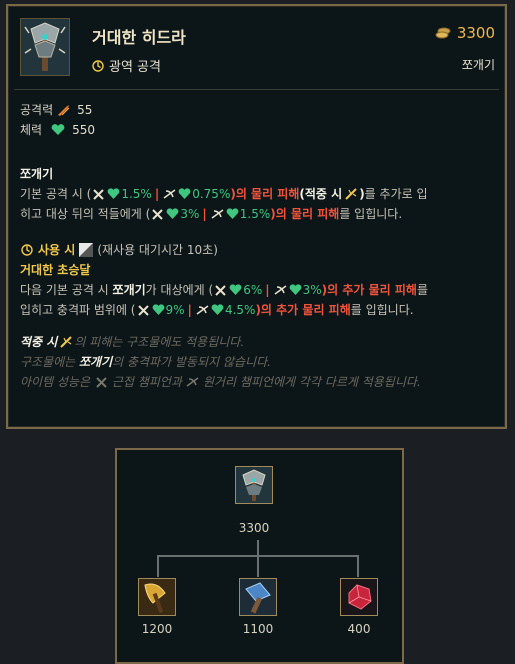 The image size is (515, 664). Describe the element at coordinates (256, 48) in the screenshot. I see `tooltip-header: 거대한 히드라 광역 공격 3300 쪼개기` at that location.